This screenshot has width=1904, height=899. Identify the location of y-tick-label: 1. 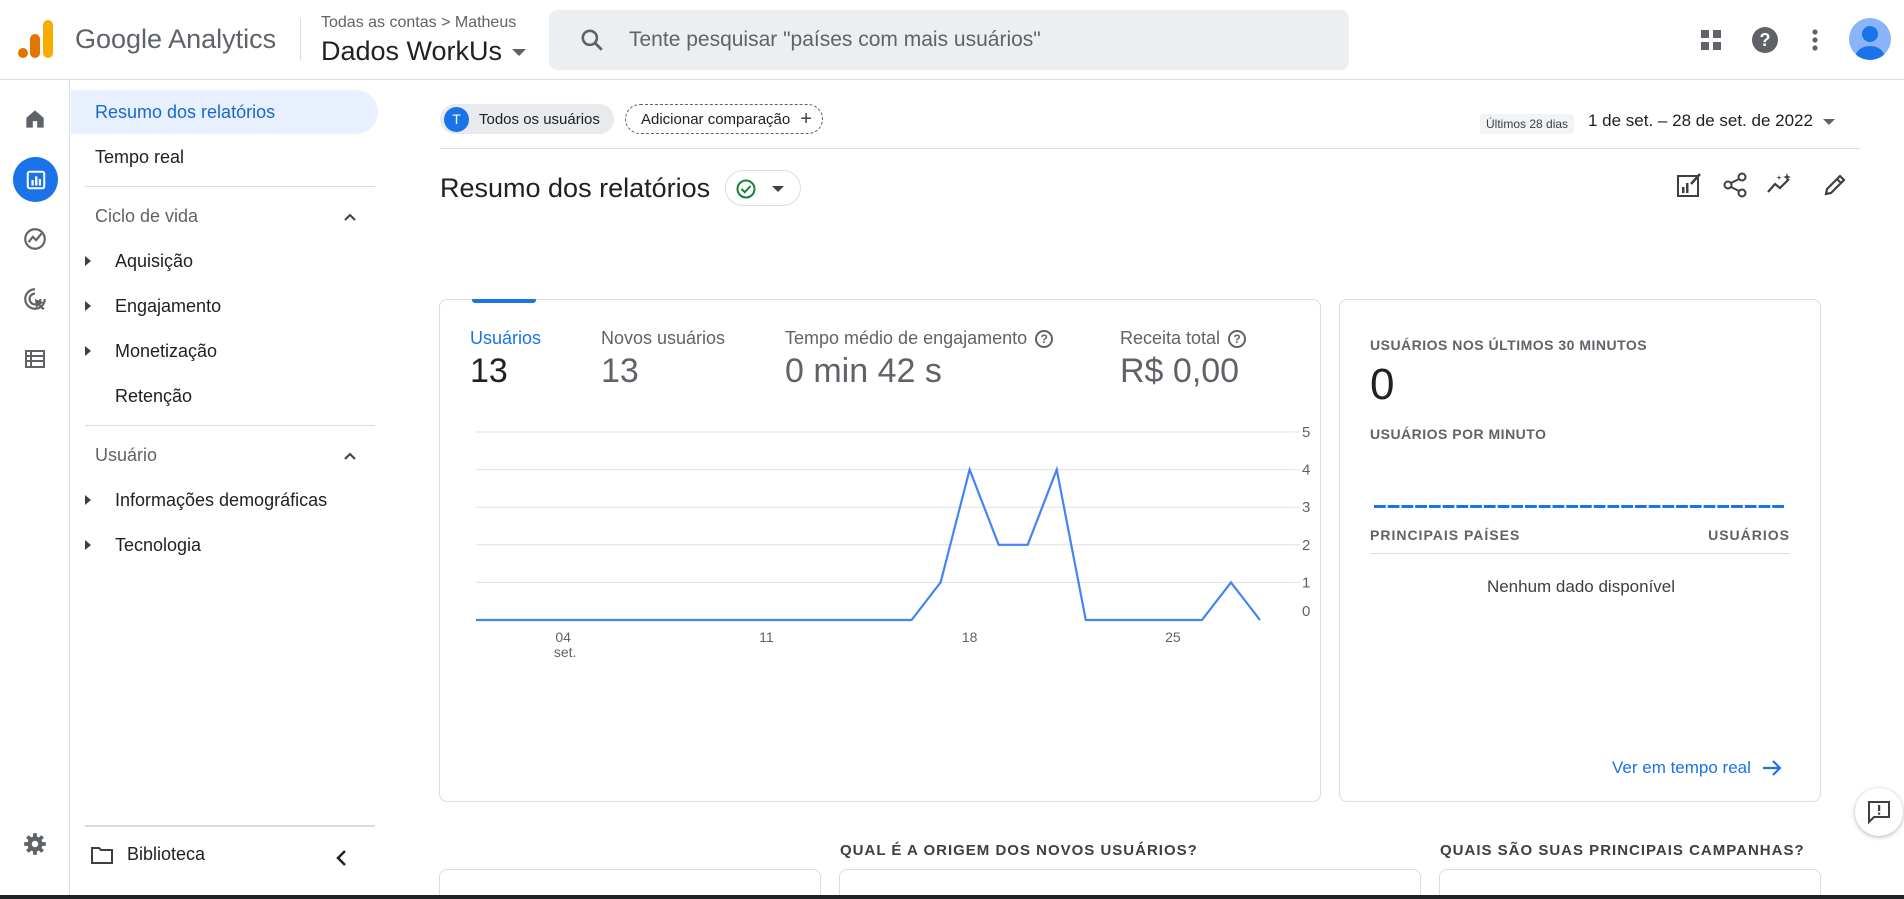
(1306, 582).